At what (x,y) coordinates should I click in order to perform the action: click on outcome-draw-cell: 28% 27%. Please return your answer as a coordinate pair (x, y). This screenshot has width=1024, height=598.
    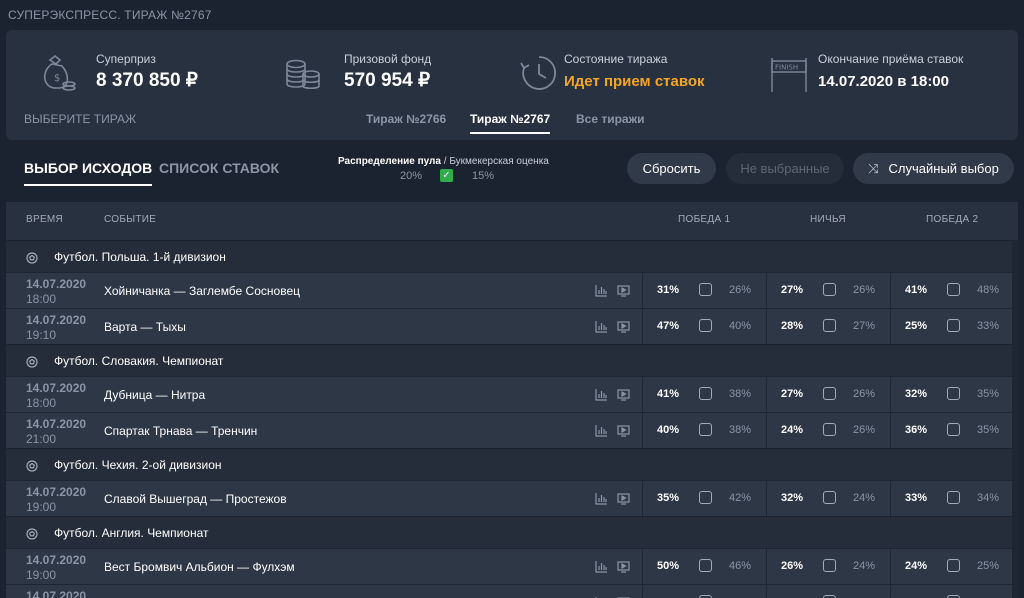
    Looking at the image, I should click on (828, 327).